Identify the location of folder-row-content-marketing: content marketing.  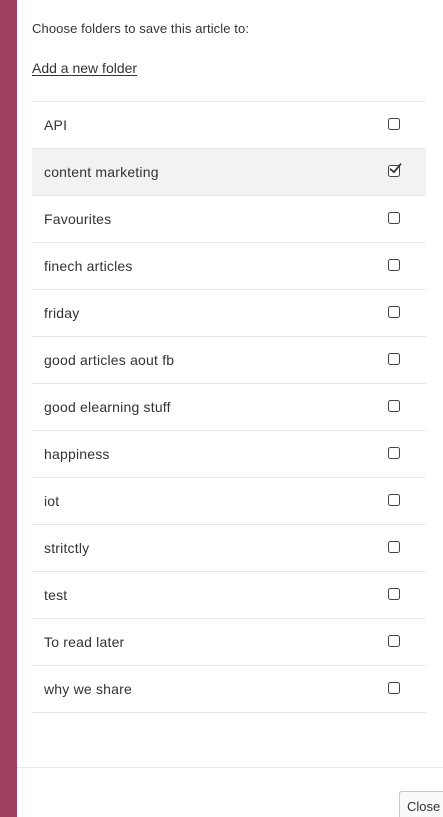
(229, 172).